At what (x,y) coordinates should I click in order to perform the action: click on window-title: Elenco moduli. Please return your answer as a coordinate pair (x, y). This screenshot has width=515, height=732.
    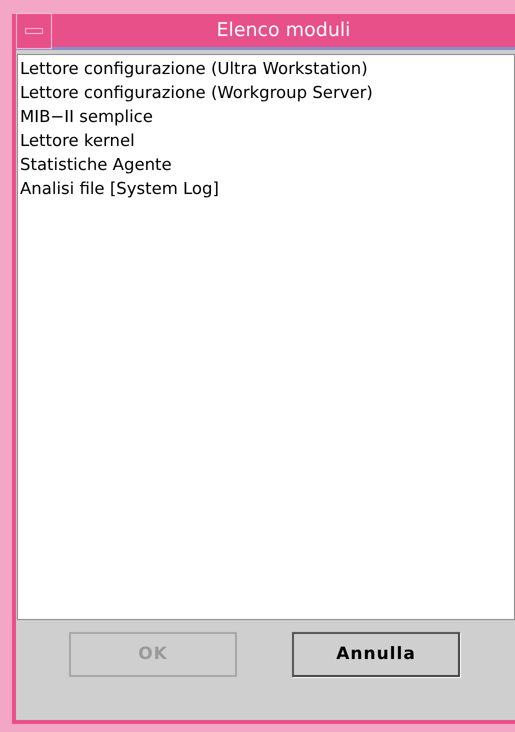
    Looking at the image, I should click on (284, 31).